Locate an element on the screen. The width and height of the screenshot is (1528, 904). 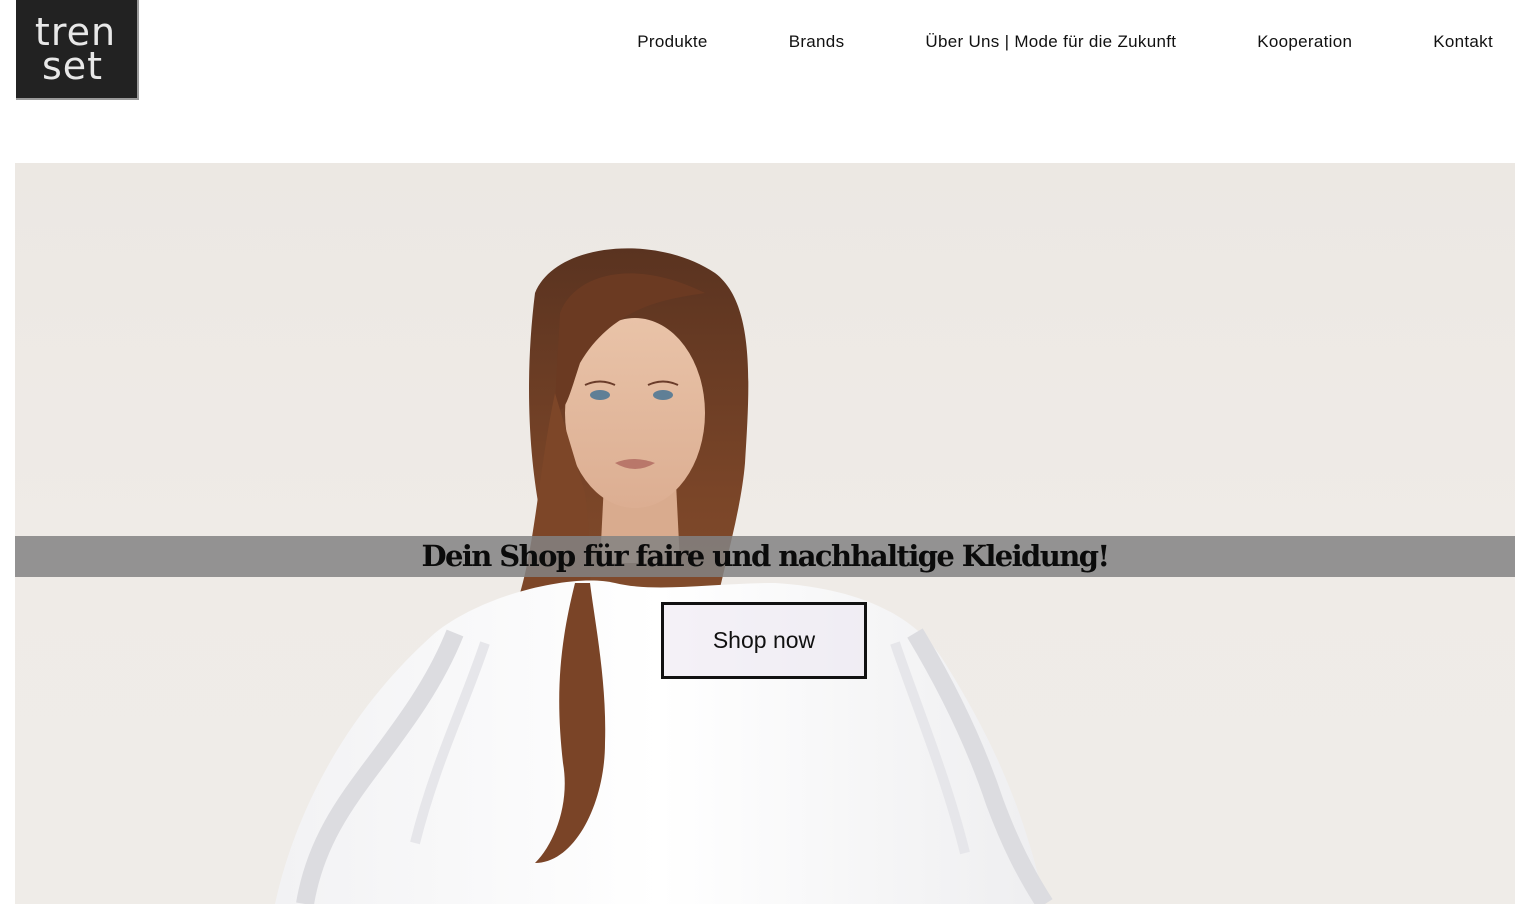
shop-now-button: Shop now is located at coordinates (764, 640).